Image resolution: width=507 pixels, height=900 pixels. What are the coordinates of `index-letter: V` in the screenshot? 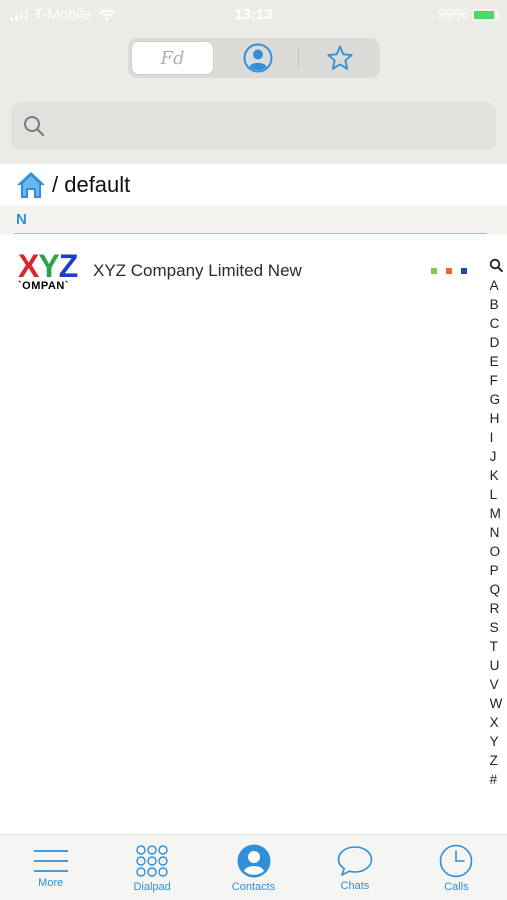 It's located at (496, 684).